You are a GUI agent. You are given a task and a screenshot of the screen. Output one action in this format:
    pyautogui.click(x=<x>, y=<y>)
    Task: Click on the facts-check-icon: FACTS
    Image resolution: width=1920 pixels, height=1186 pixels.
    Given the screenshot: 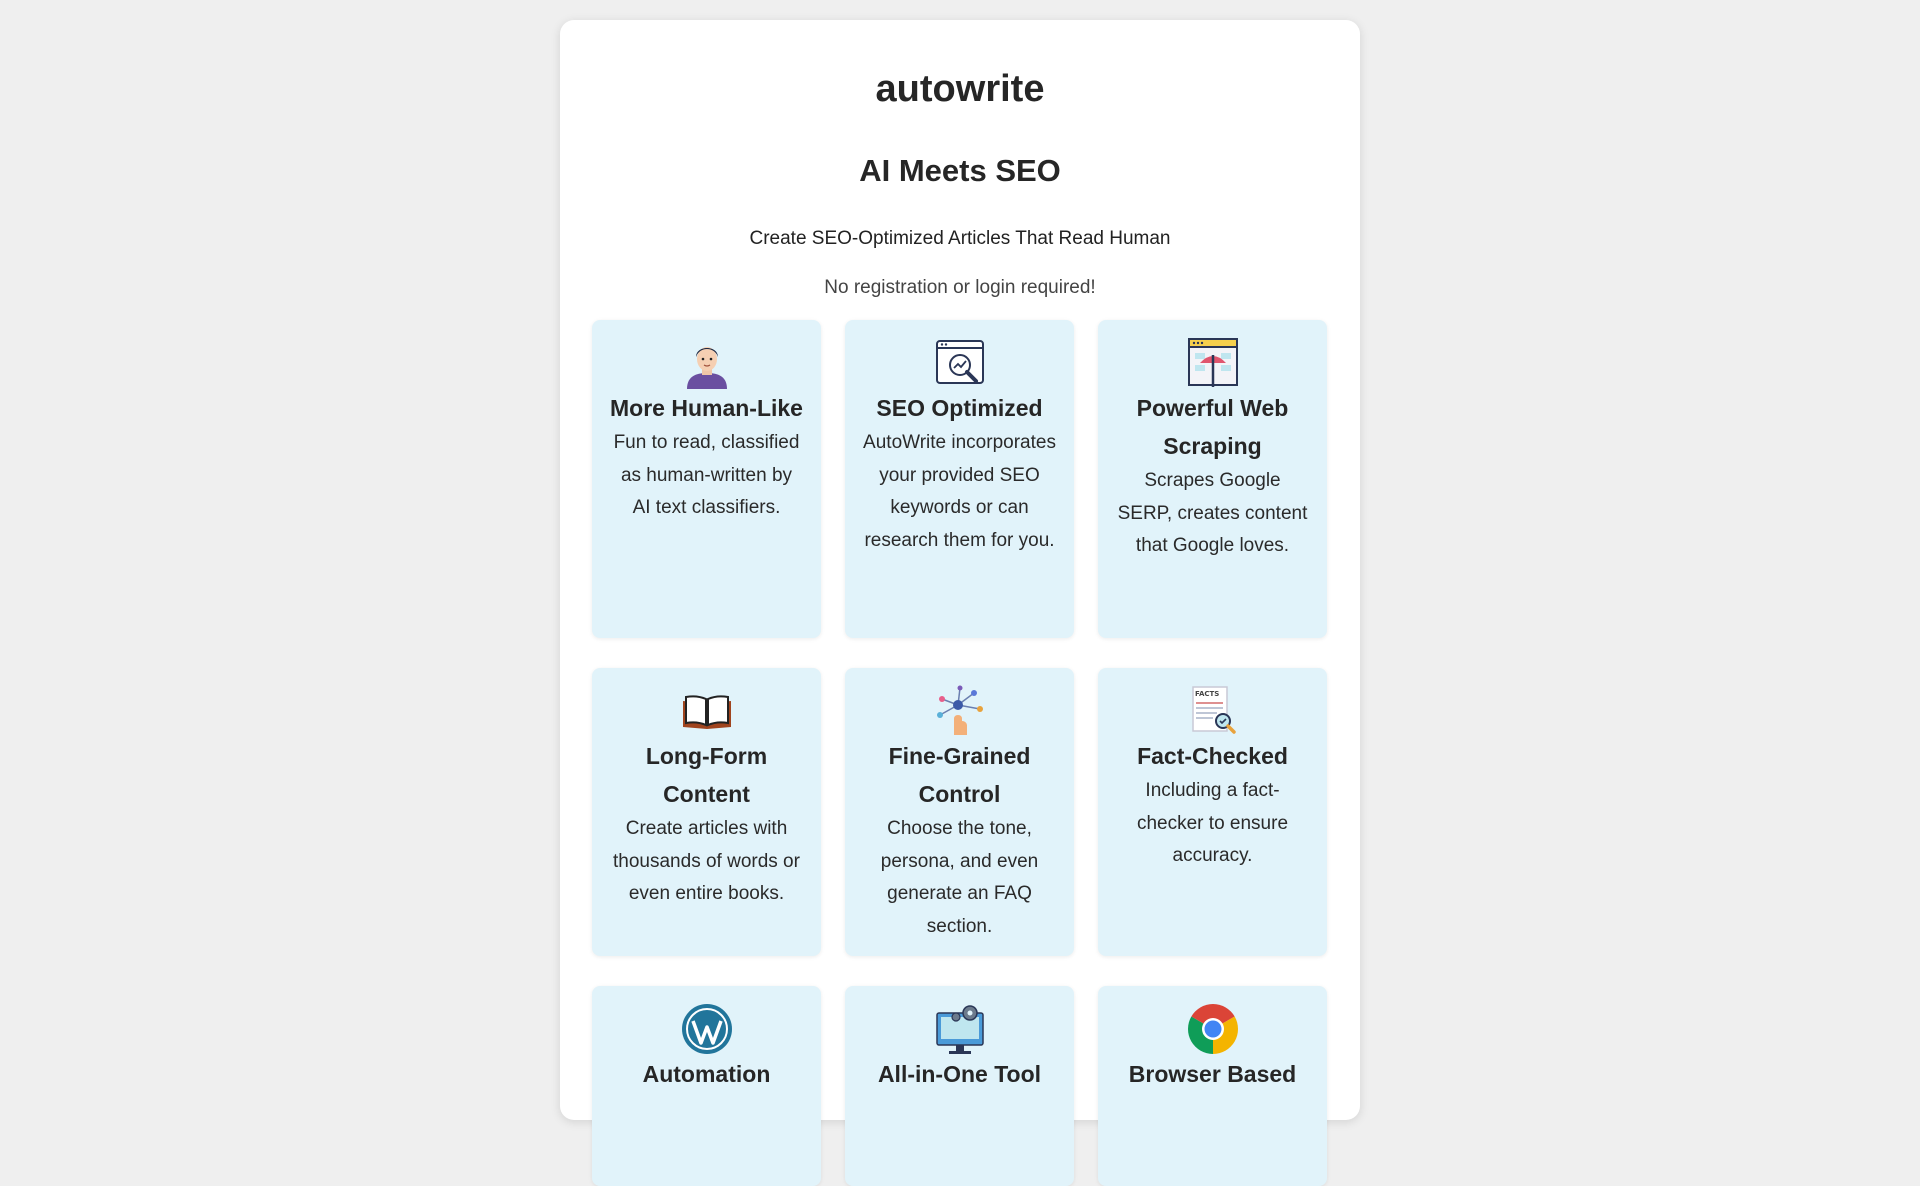 What is the action you would take?
    pyautogui.click(x=1213, y=711)
    